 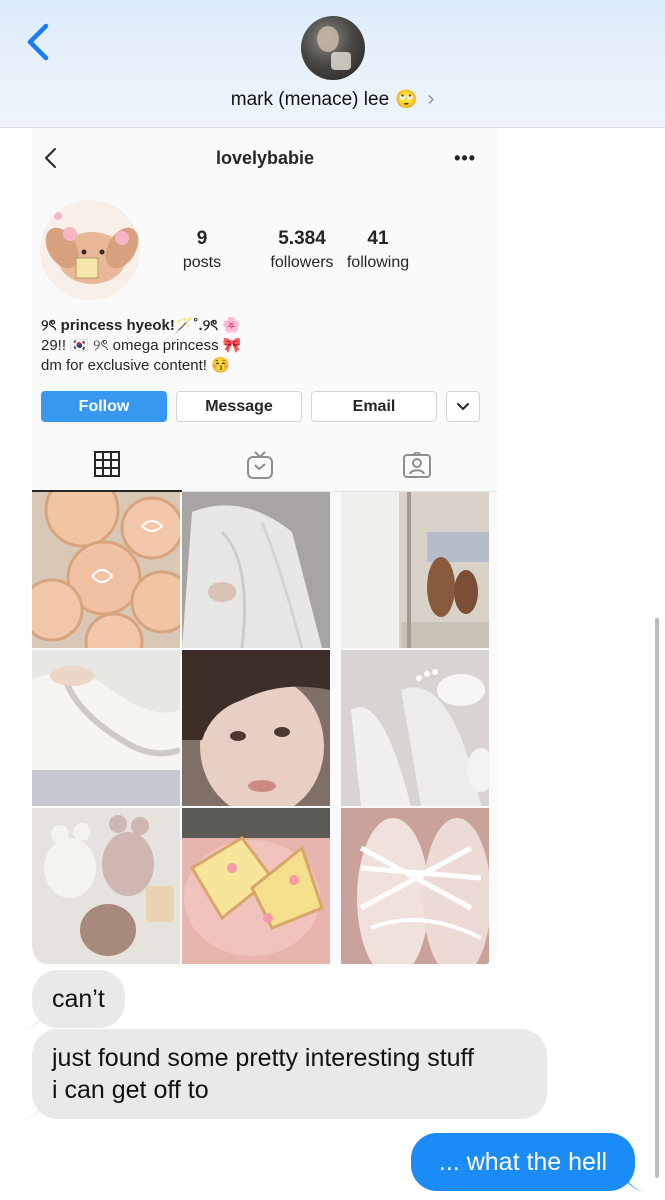 What do you see at coordinates (90, 250) in the screenshot?
I see `profile-avatar` at bounding box center [90, 250].